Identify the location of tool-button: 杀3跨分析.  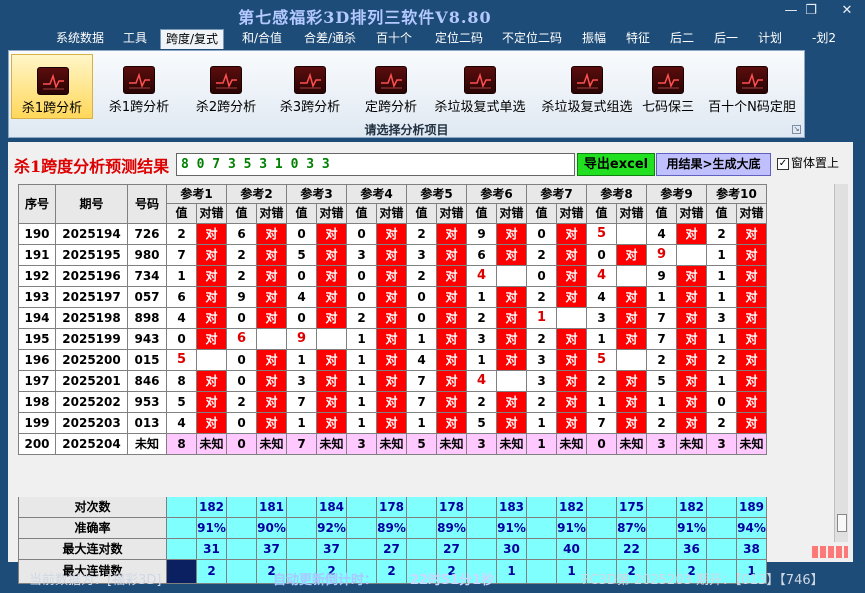
(310, 86).